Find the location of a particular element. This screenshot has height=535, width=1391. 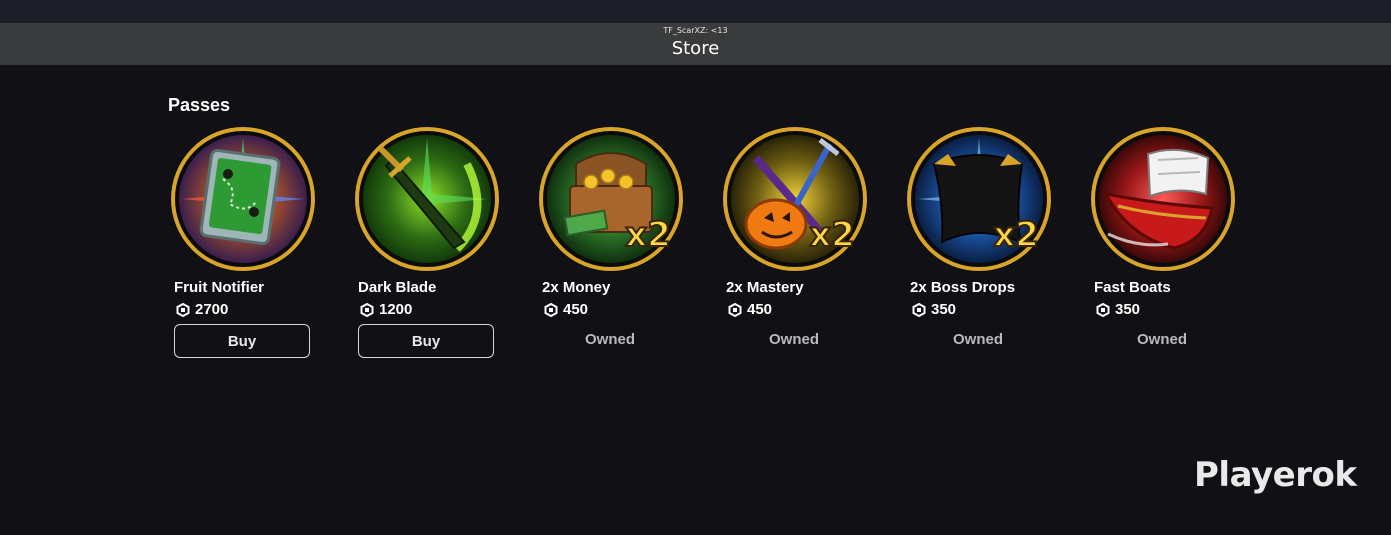

pass-card-dark-blade: Dark Blade 1200 Buy is located at coordinates (444, 244).